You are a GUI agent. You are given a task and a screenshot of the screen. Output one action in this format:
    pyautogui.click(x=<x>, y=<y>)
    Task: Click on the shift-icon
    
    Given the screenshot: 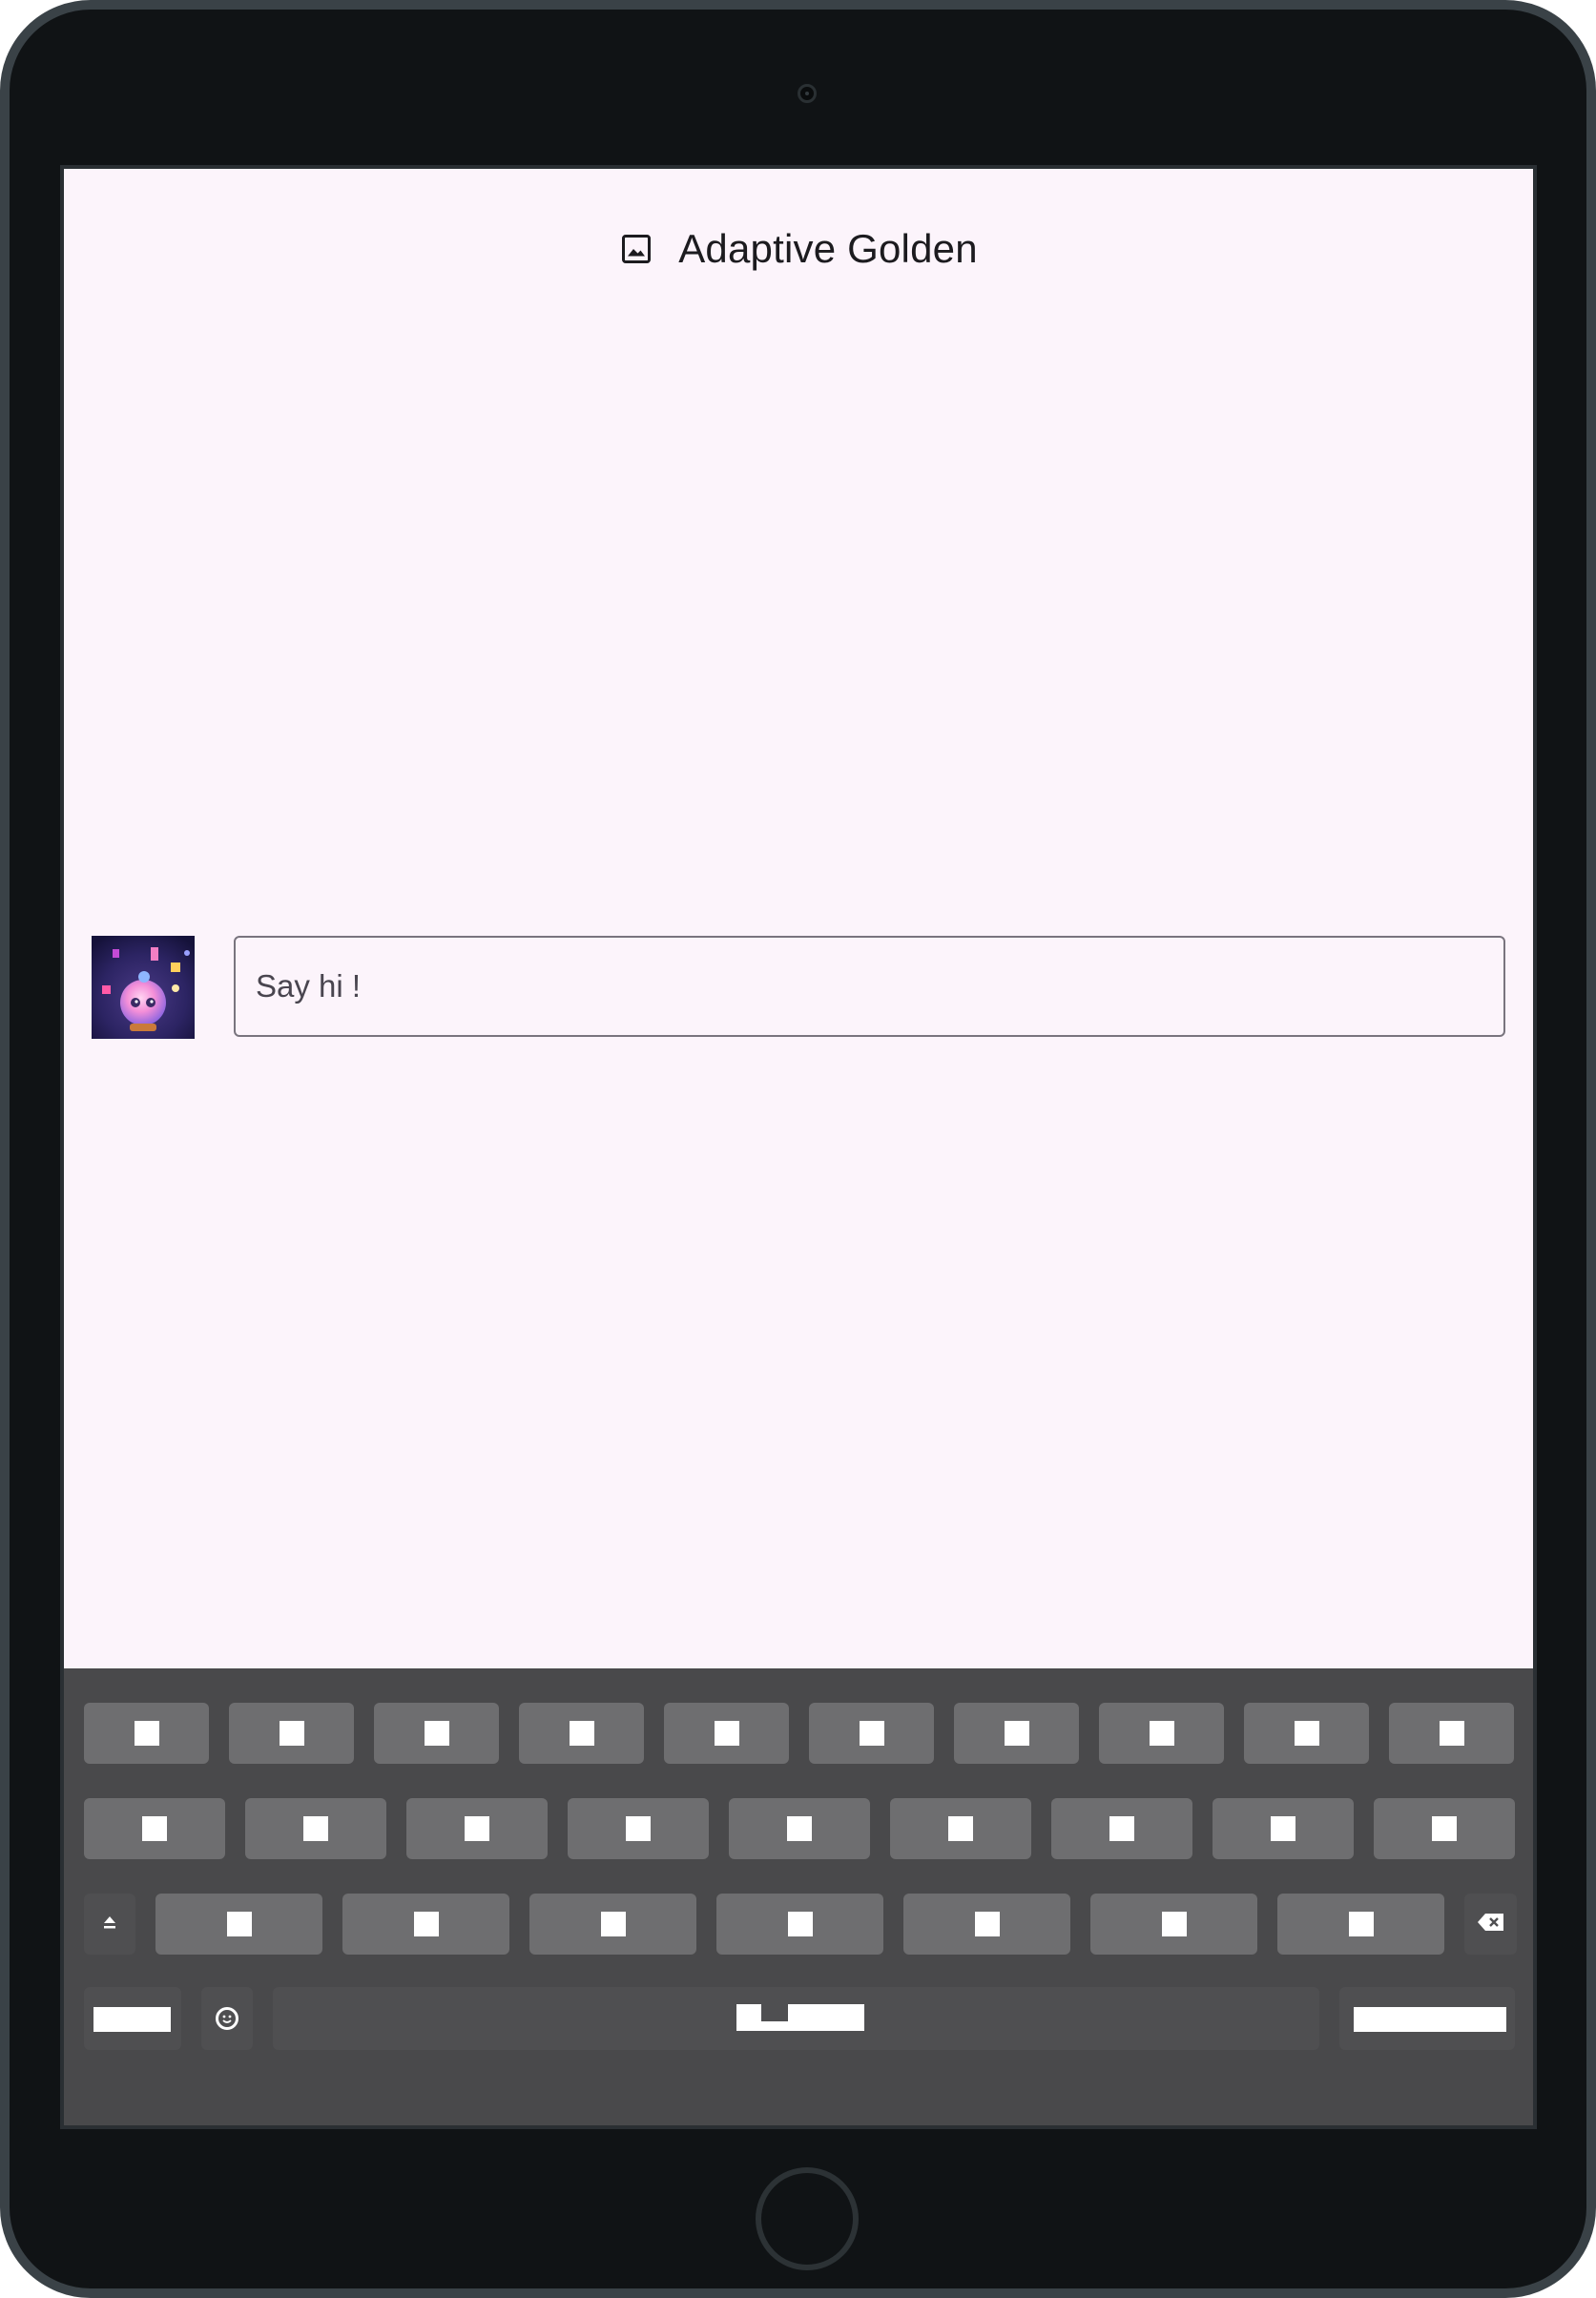 What is the action you would take?
    pyautogui.click(x=110, y=1925)
    